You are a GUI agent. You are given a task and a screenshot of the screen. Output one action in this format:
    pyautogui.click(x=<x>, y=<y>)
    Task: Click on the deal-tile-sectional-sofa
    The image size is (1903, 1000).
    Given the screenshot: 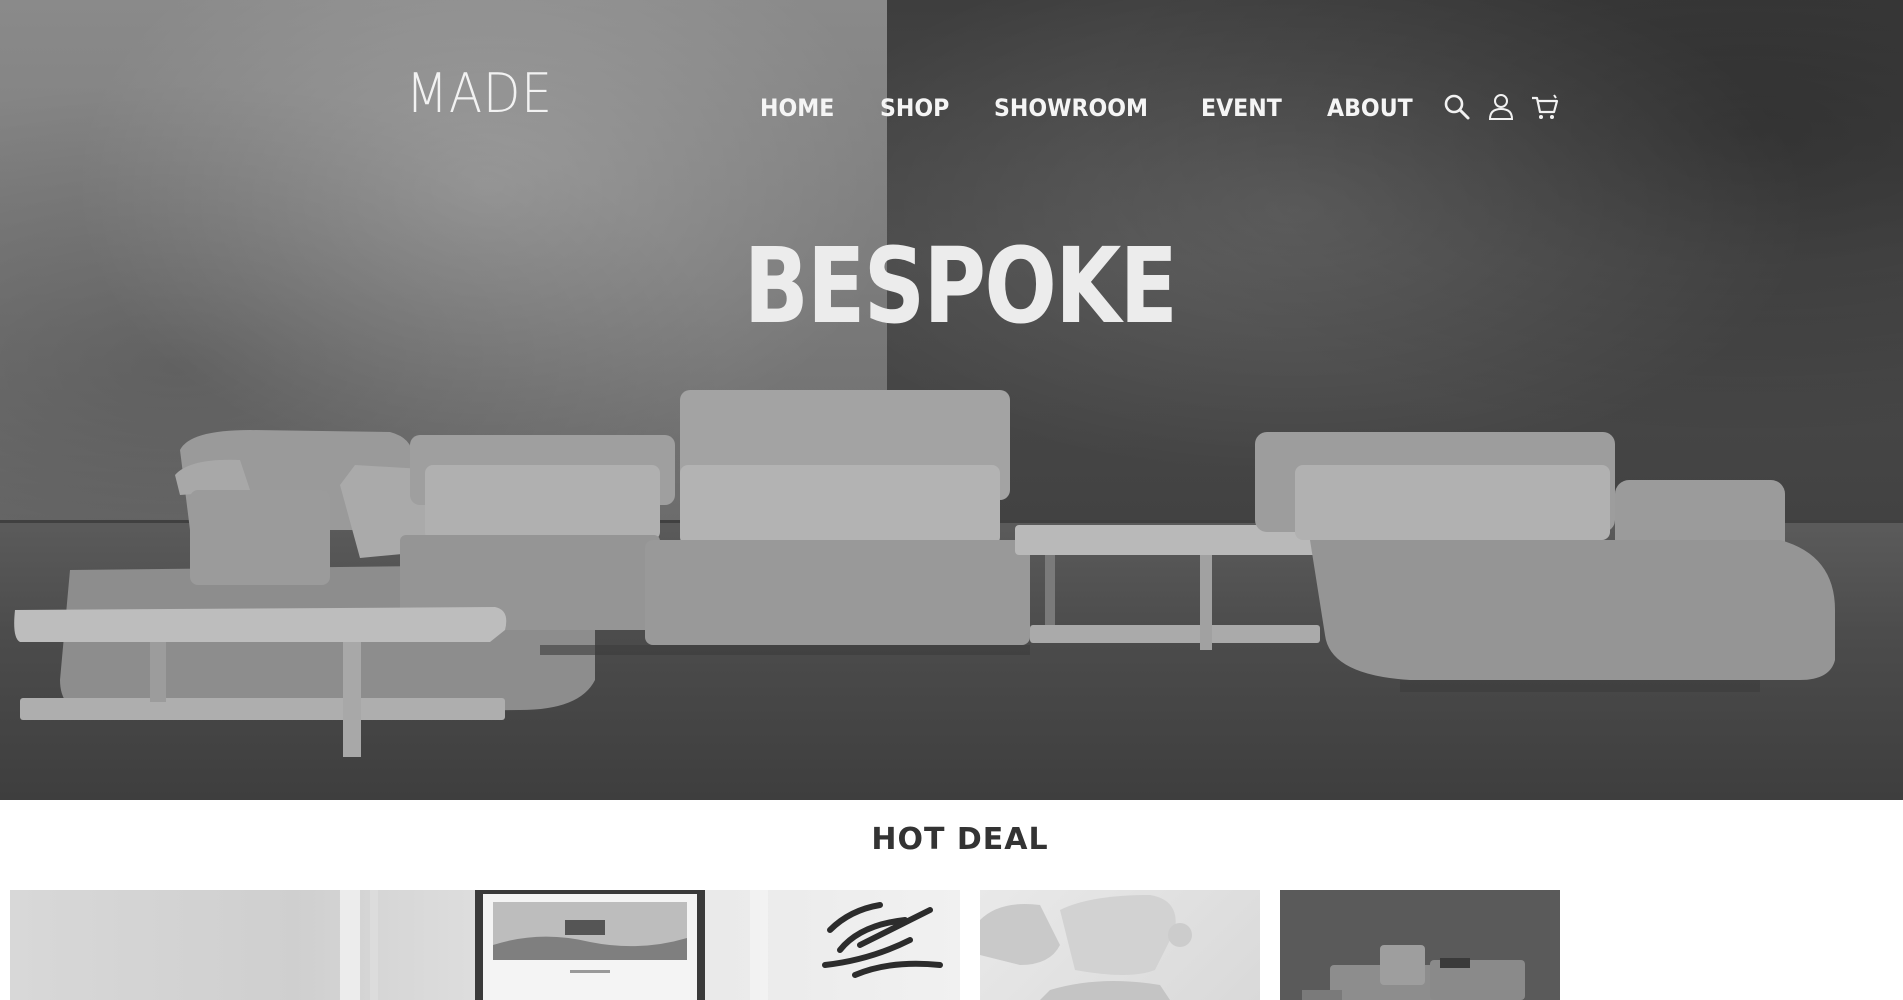 What is the action you would take?
    pyautogui.click(x=1420, y=945)
    